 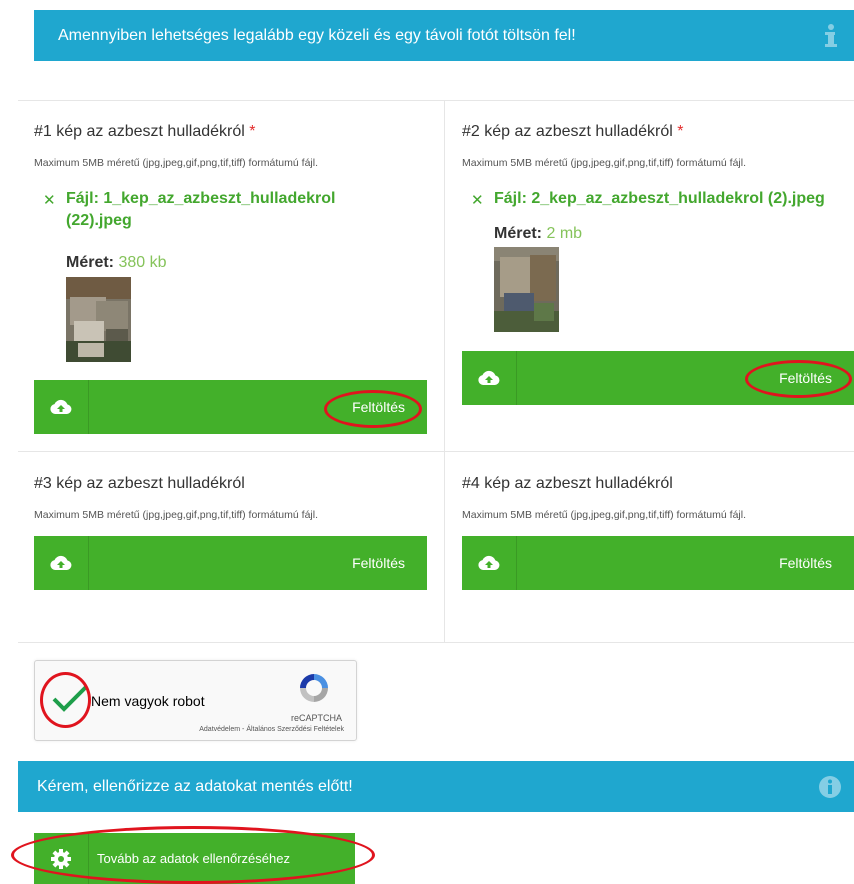 I want to click on recaptcha-brand: reCAPTCHA, so click(x=316, y=718).